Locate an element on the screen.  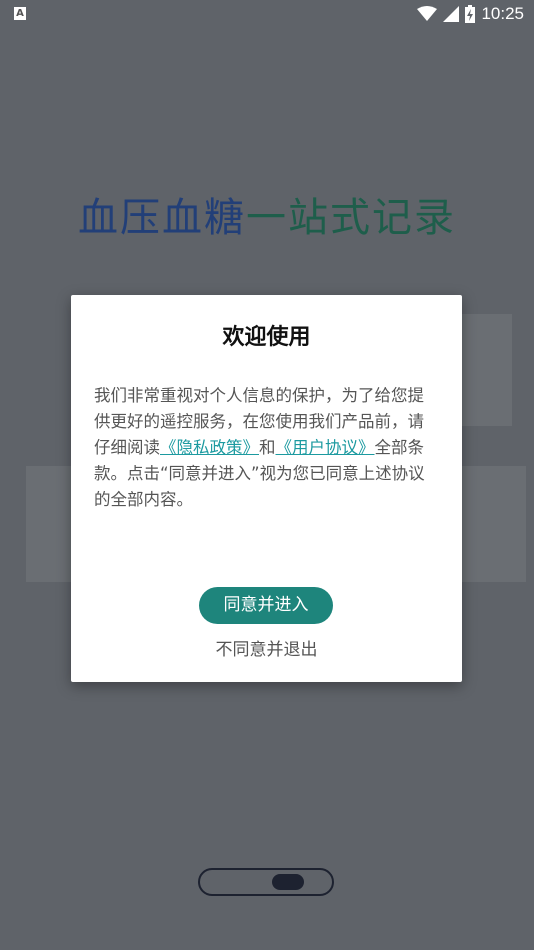
wifi-icon is located at coordinates (427, 13).